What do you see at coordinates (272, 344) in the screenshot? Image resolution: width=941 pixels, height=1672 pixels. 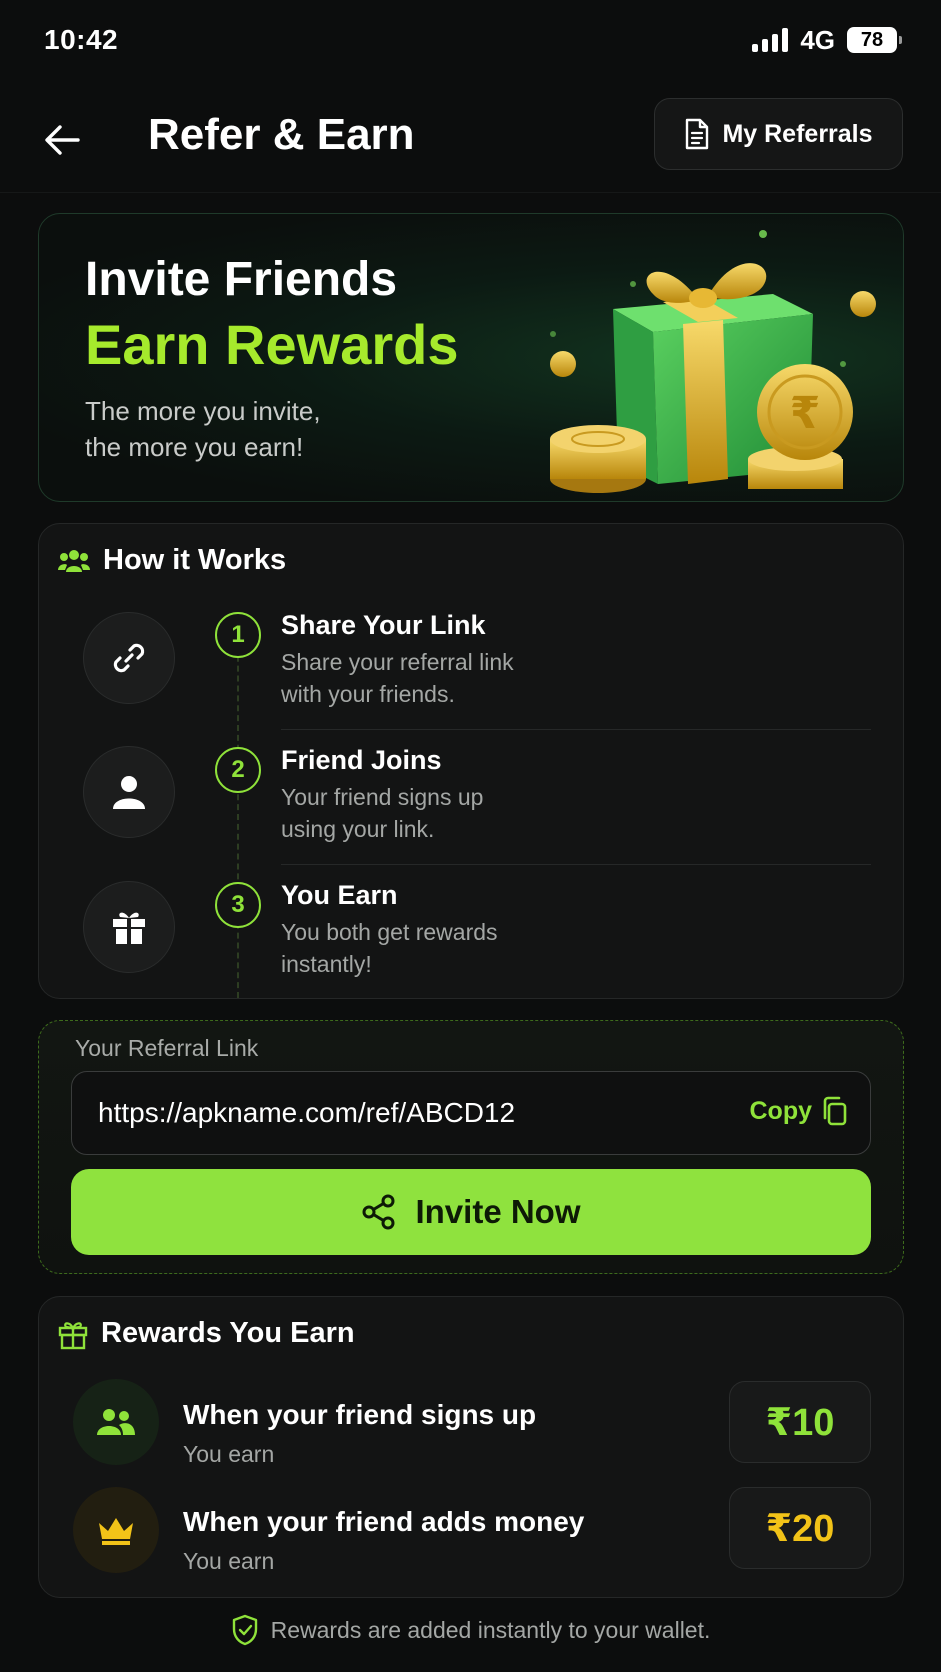 I see `banner-highlight: Earn Rewards` at bounding box center [272, 344].